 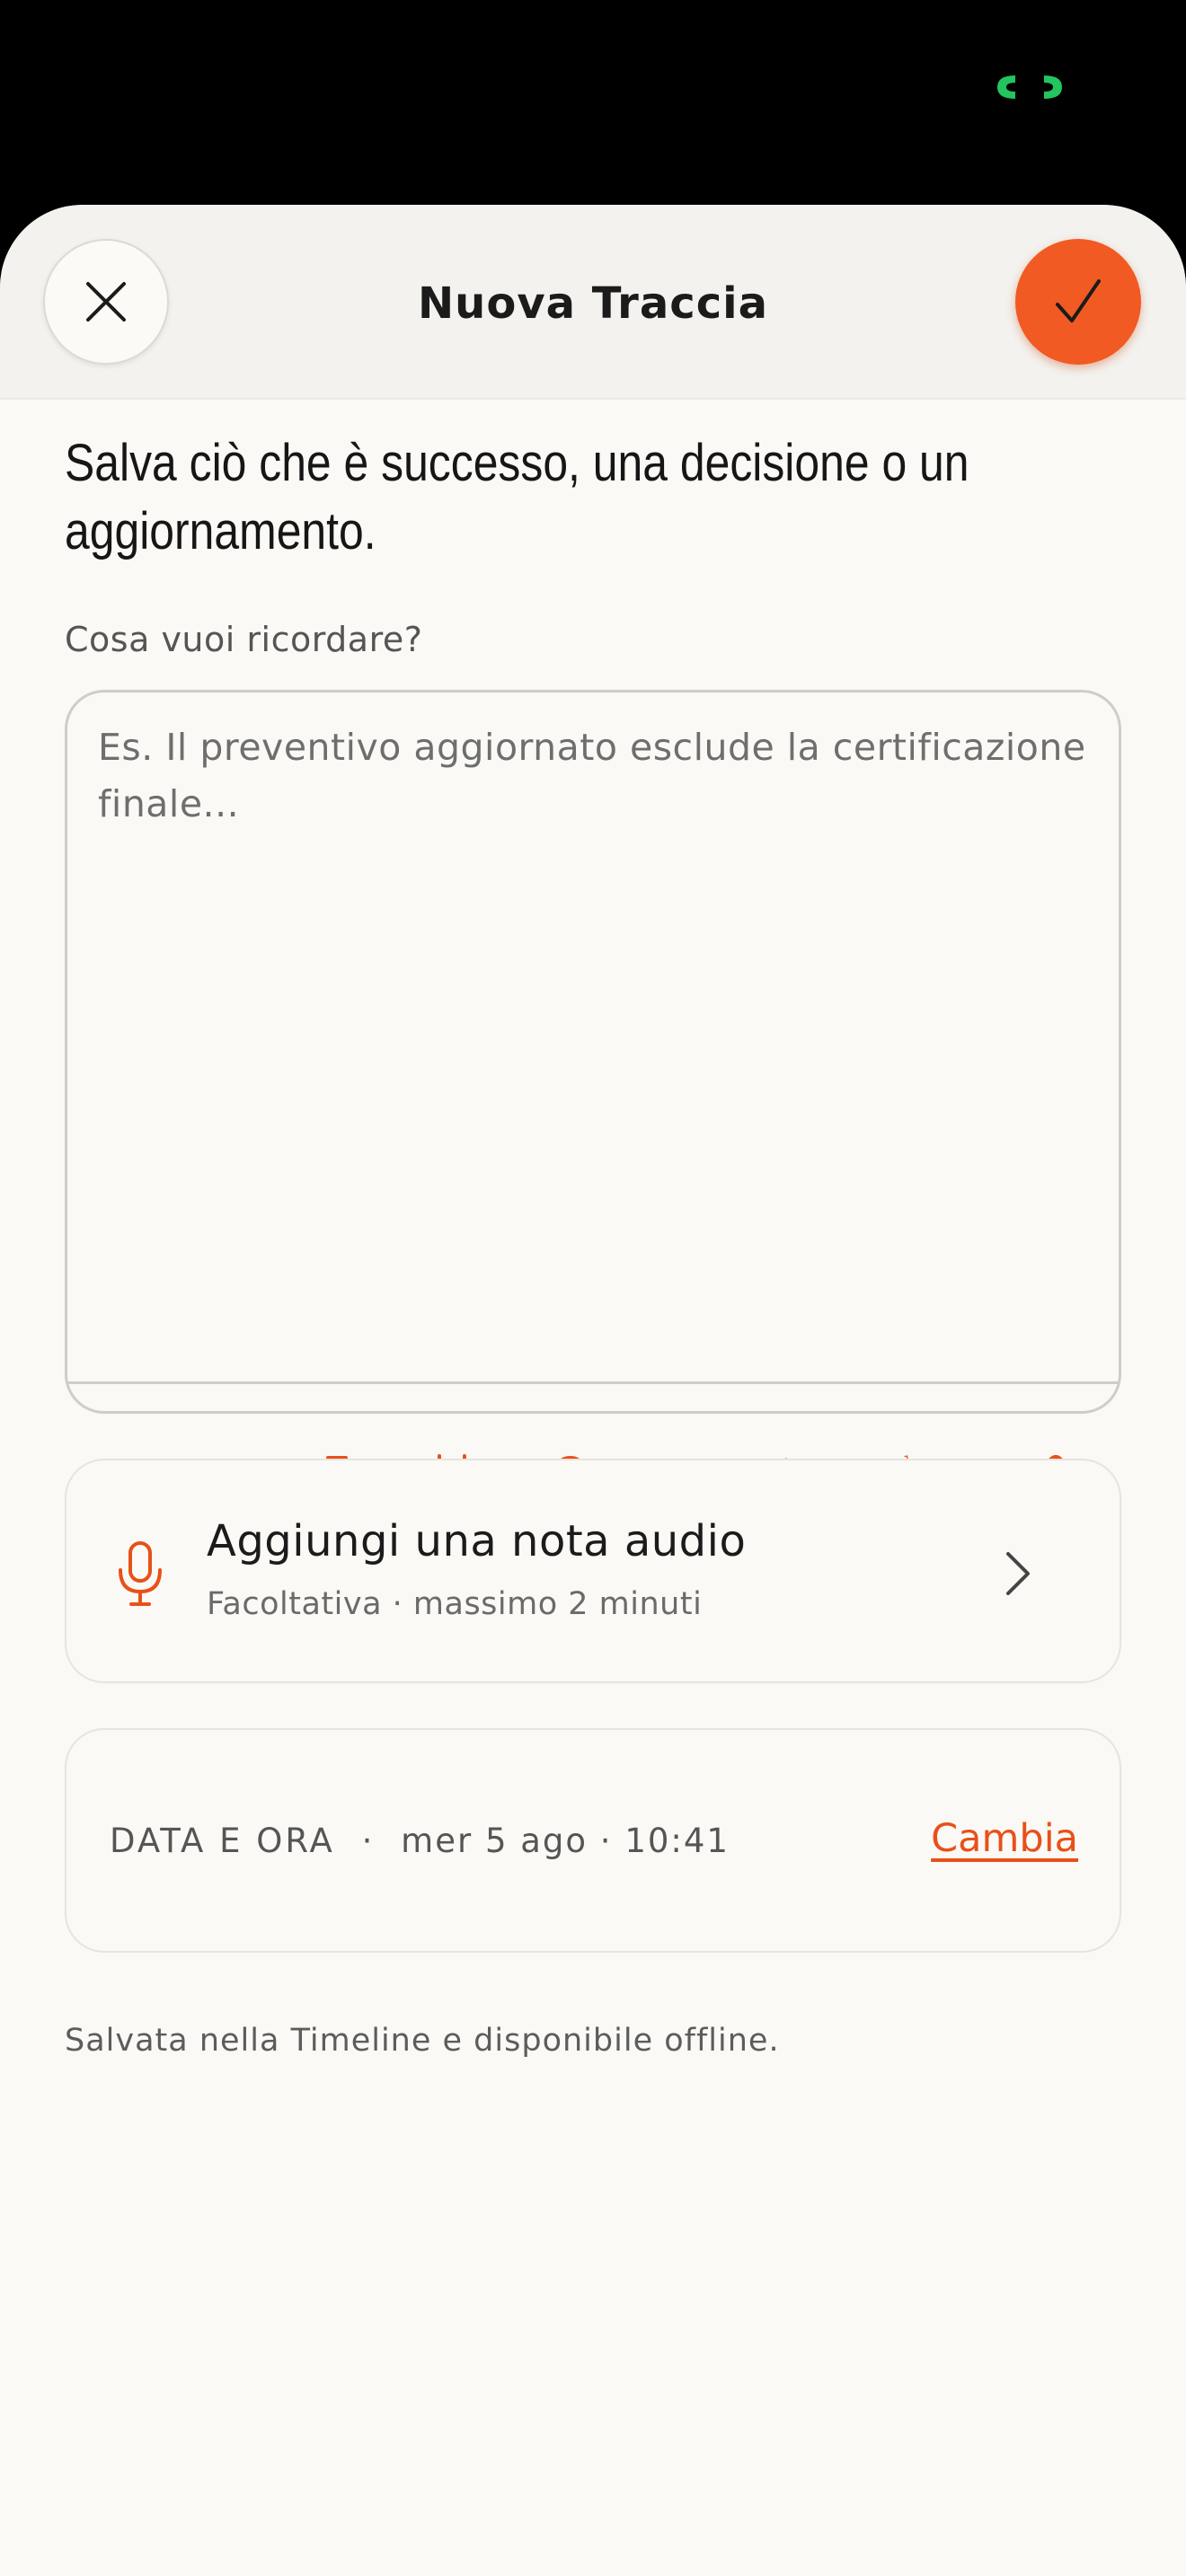 I want to click on audio-note-title: Aggiungi una nota audio, so click(x=477, y=1541).